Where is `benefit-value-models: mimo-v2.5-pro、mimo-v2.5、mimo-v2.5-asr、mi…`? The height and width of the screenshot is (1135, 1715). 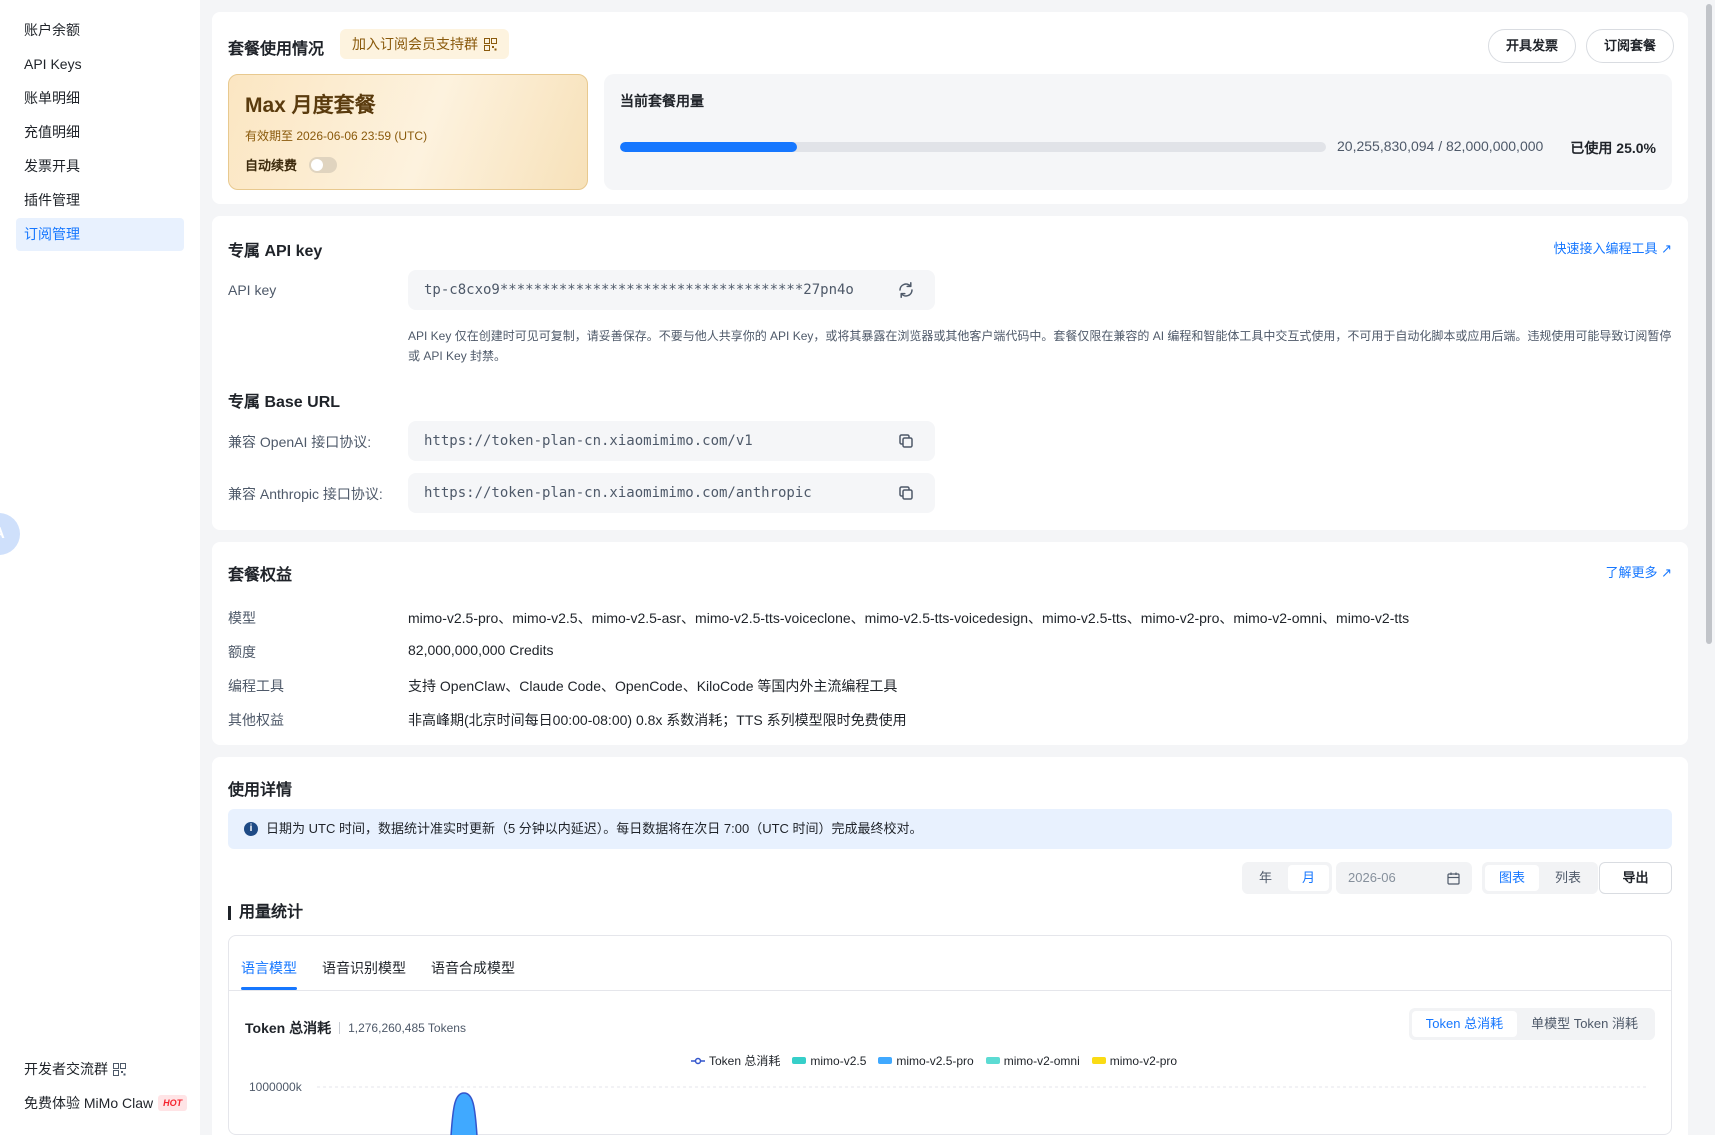 benefit-value-models: mimo-v2.5-pro、mimo-v2.5、mimo-v2.5-asr、mi… is located at coordinates (909, 618).